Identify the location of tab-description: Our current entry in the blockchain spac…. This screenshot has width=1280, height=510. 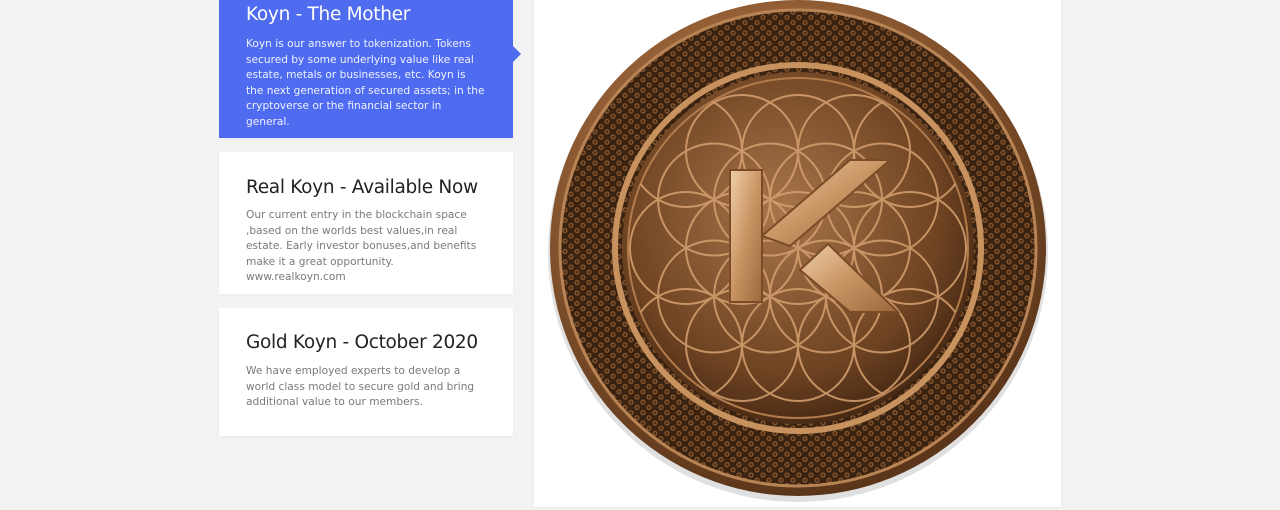
(361, 246).